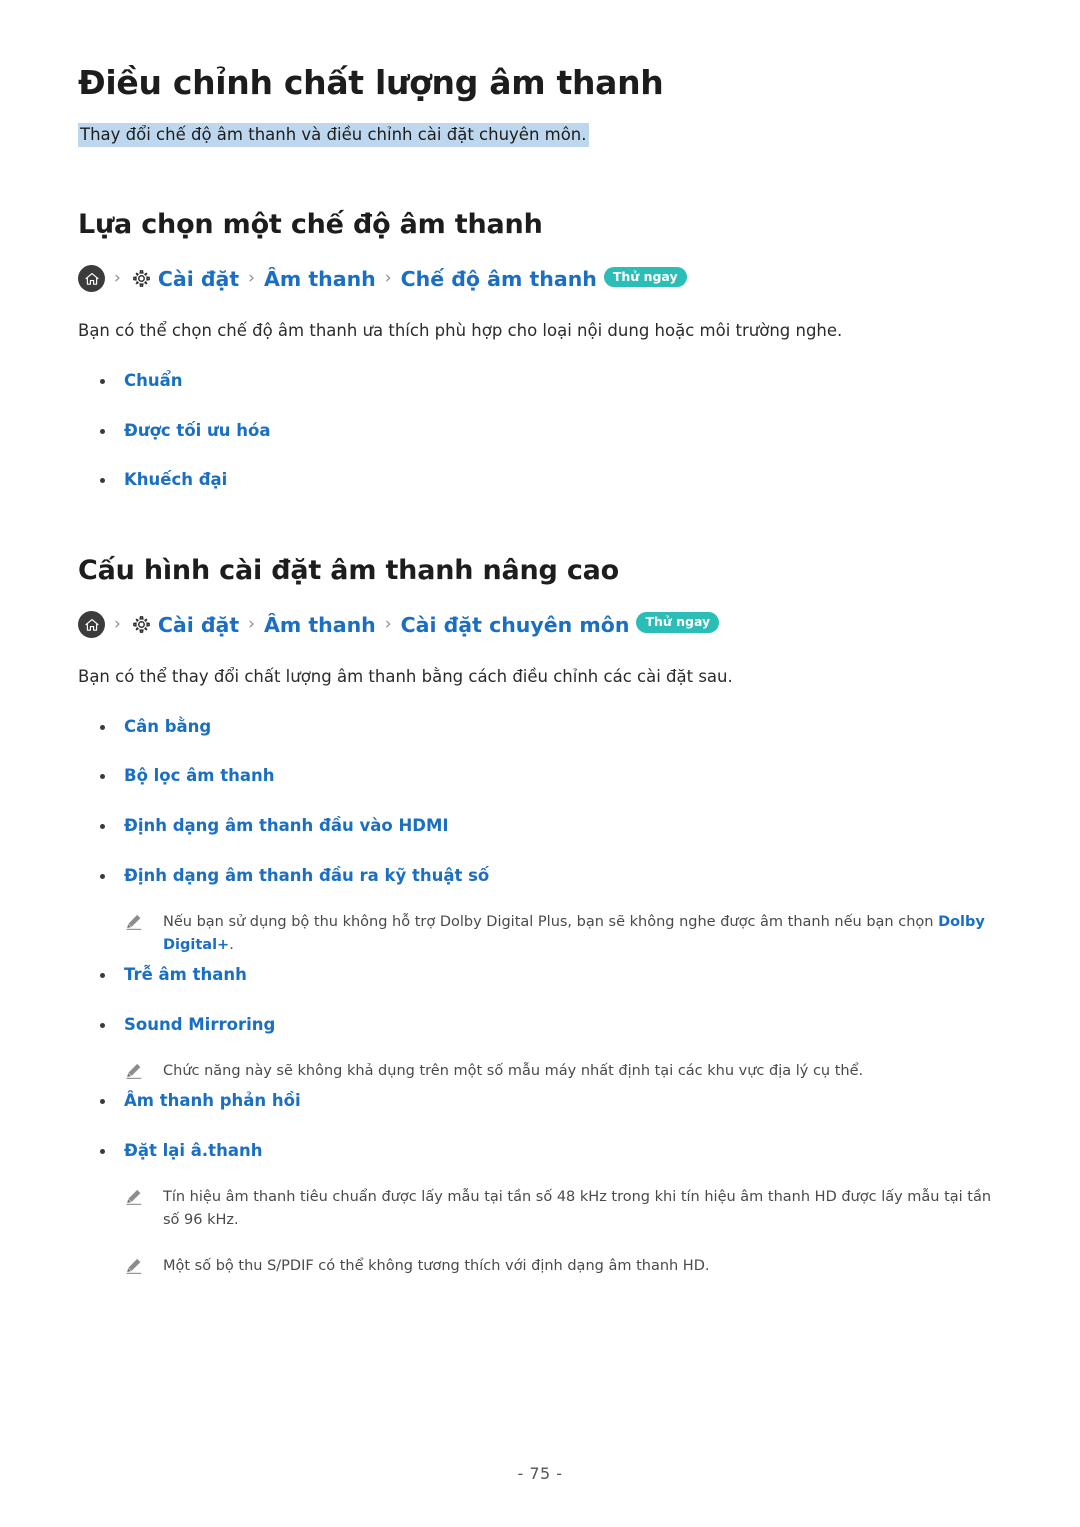 The width and height of the screenshot is (1080, 1527). What do you see at coordinates (371, 82) in the screenshot?
I see `page-title: Điều chỉnh chất lượng âm thanh` at bounding box center [371, 82].